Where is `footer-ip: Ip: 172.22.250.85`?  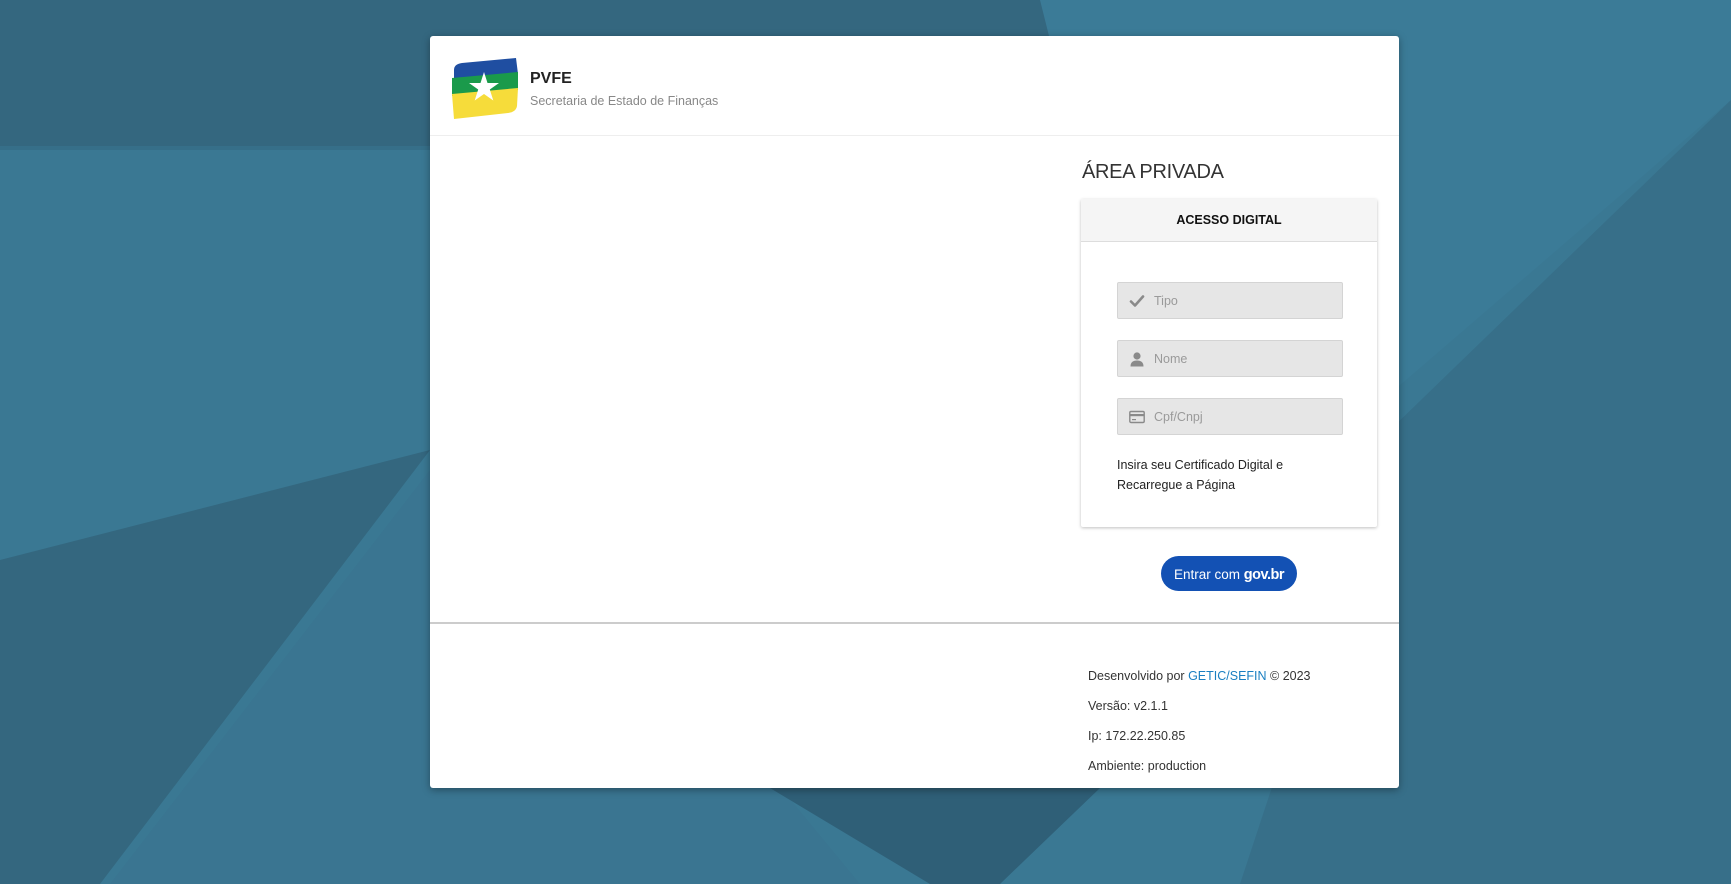 footer-ip: Ip: 172.22.250.85 is located at coordinates (1137, 736).